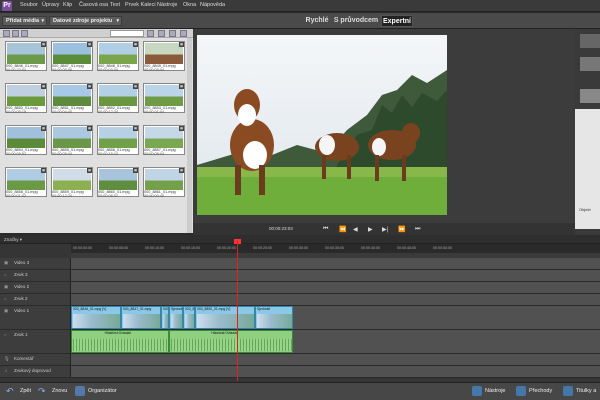  What do you see at coordinates (11, 391) in the screenshot?
I see `undo-icon: ↶` at bounding box center [11, 391].